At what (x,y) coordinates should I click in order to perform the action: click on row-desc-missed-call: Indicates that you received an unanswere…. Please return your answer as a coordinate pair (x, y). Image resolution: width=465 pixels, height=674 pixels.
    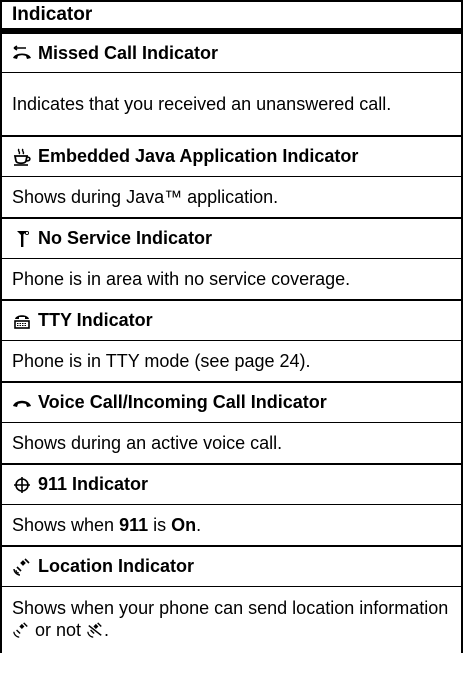
    Looking at the image, I should click on (231, 105).